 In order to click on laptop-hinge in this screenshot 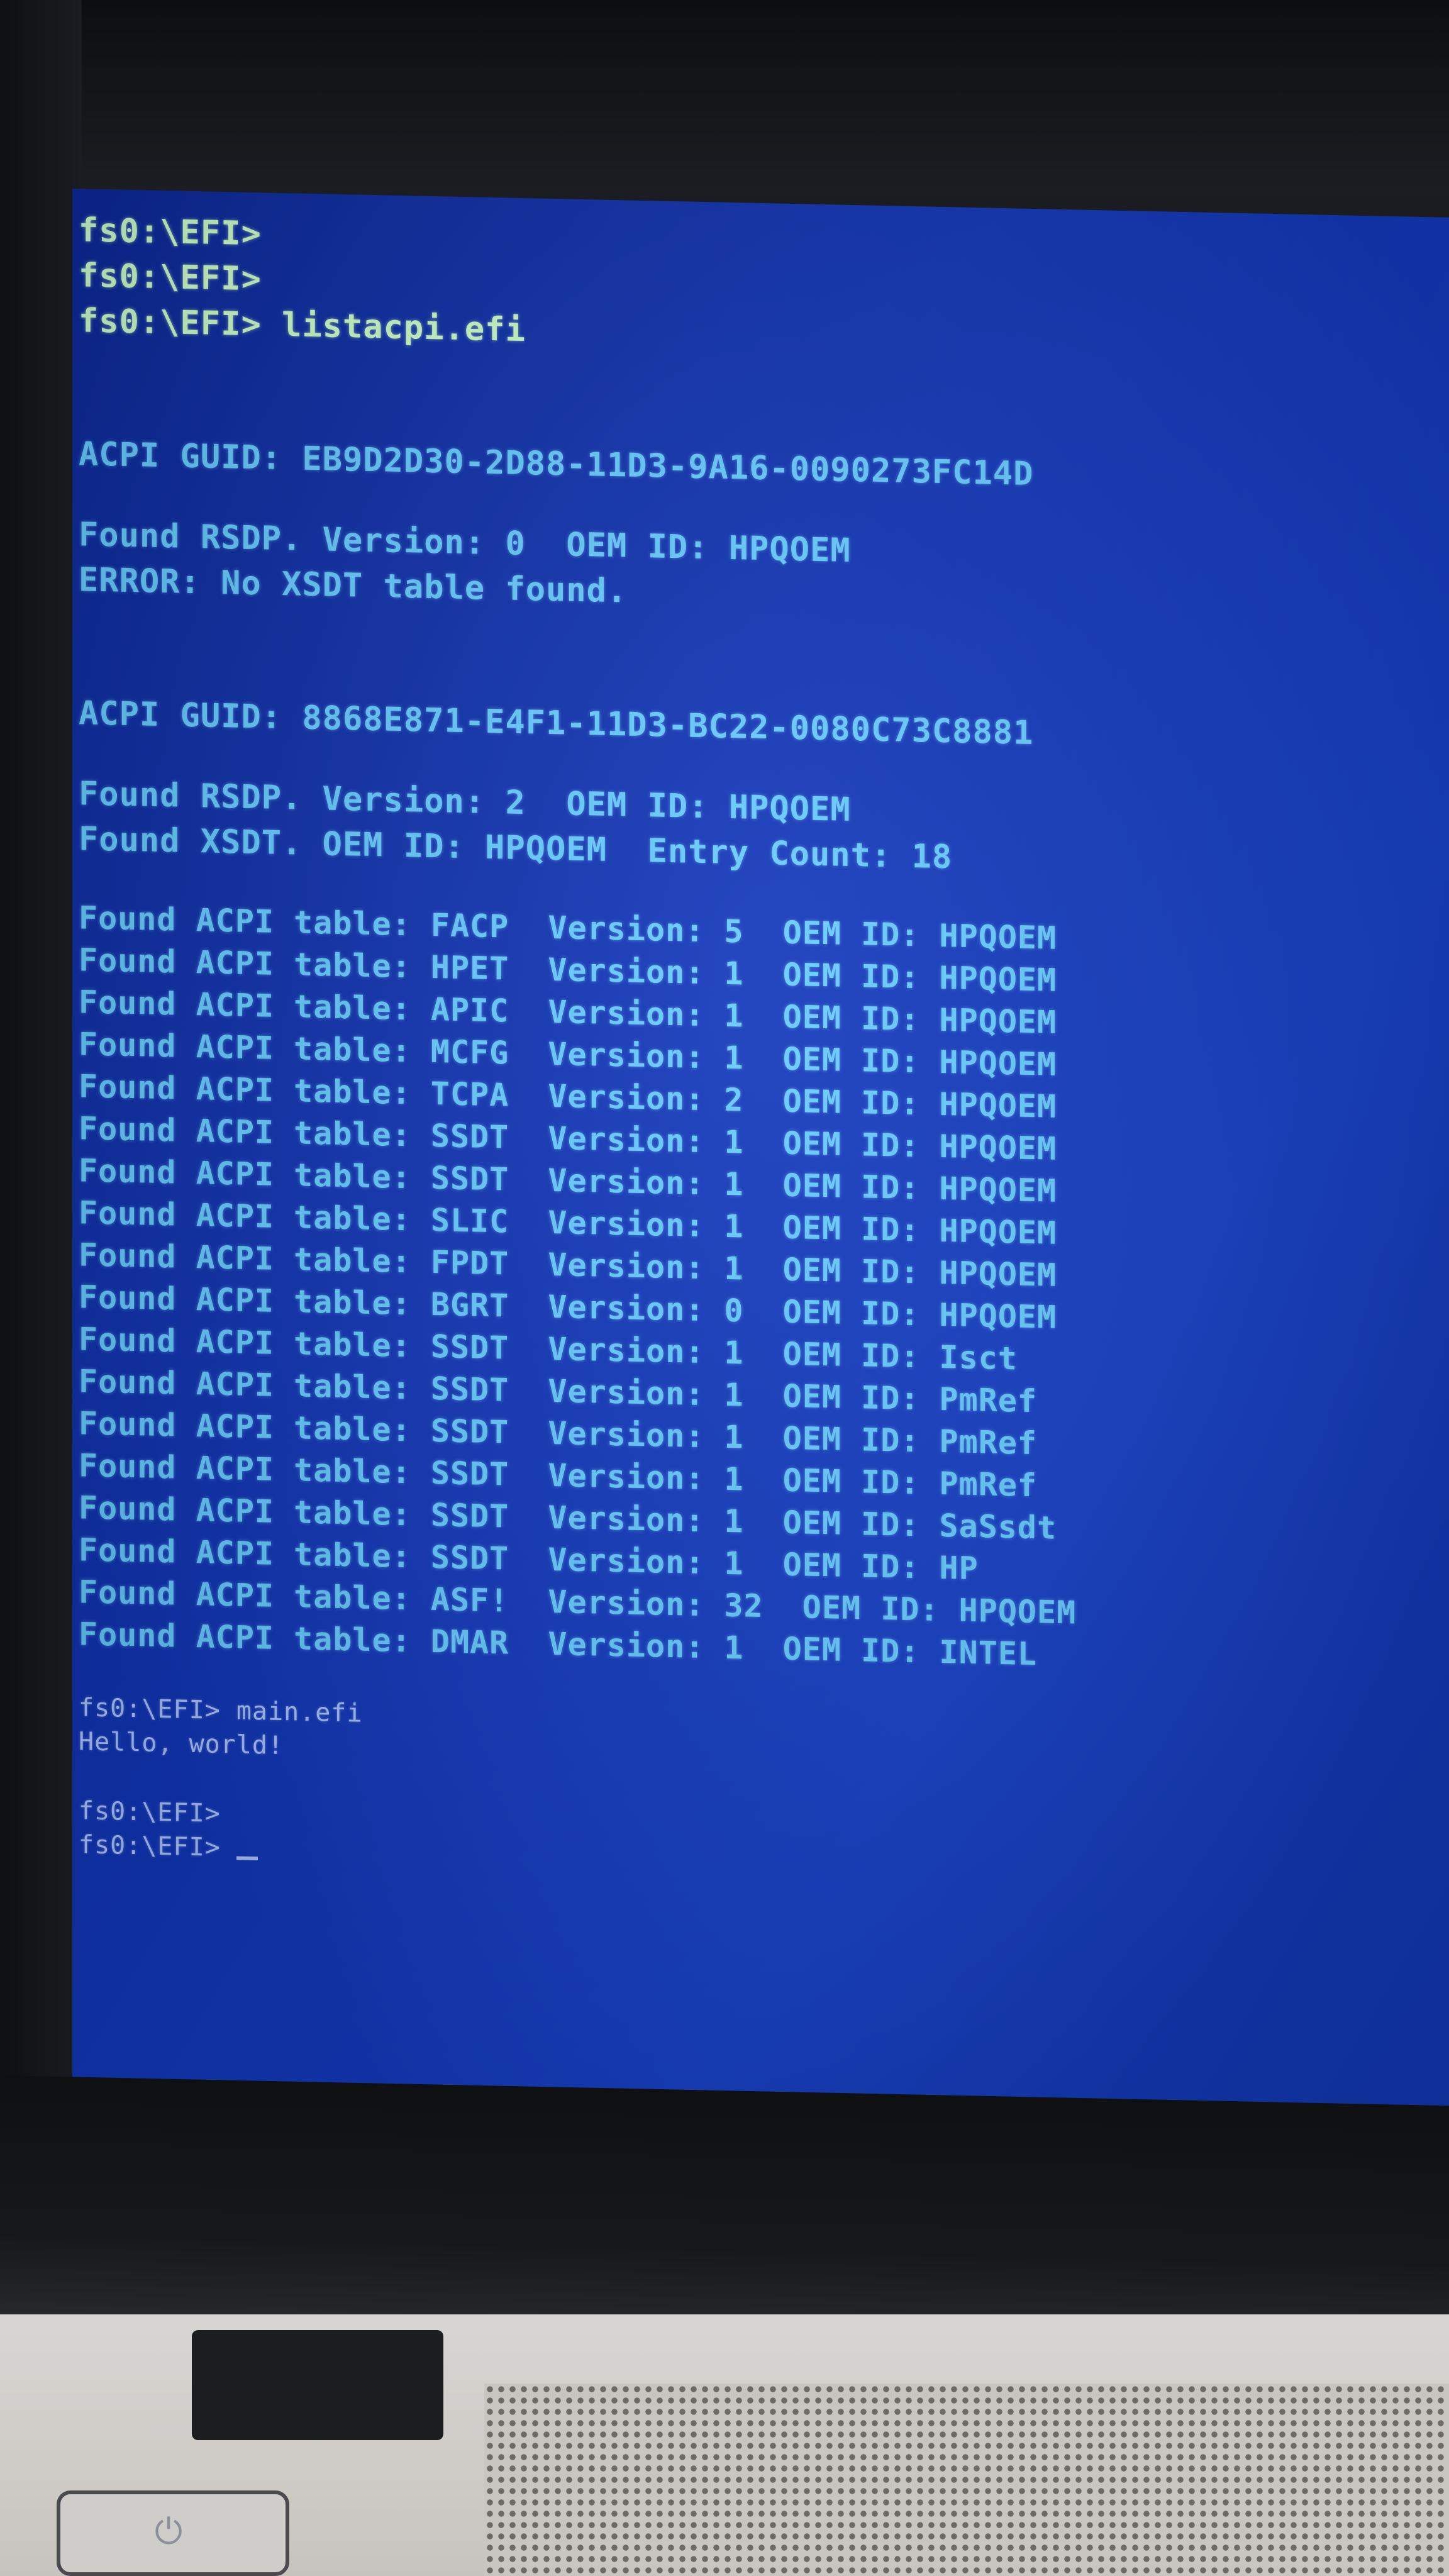, I will do `click(317, 2385)`.